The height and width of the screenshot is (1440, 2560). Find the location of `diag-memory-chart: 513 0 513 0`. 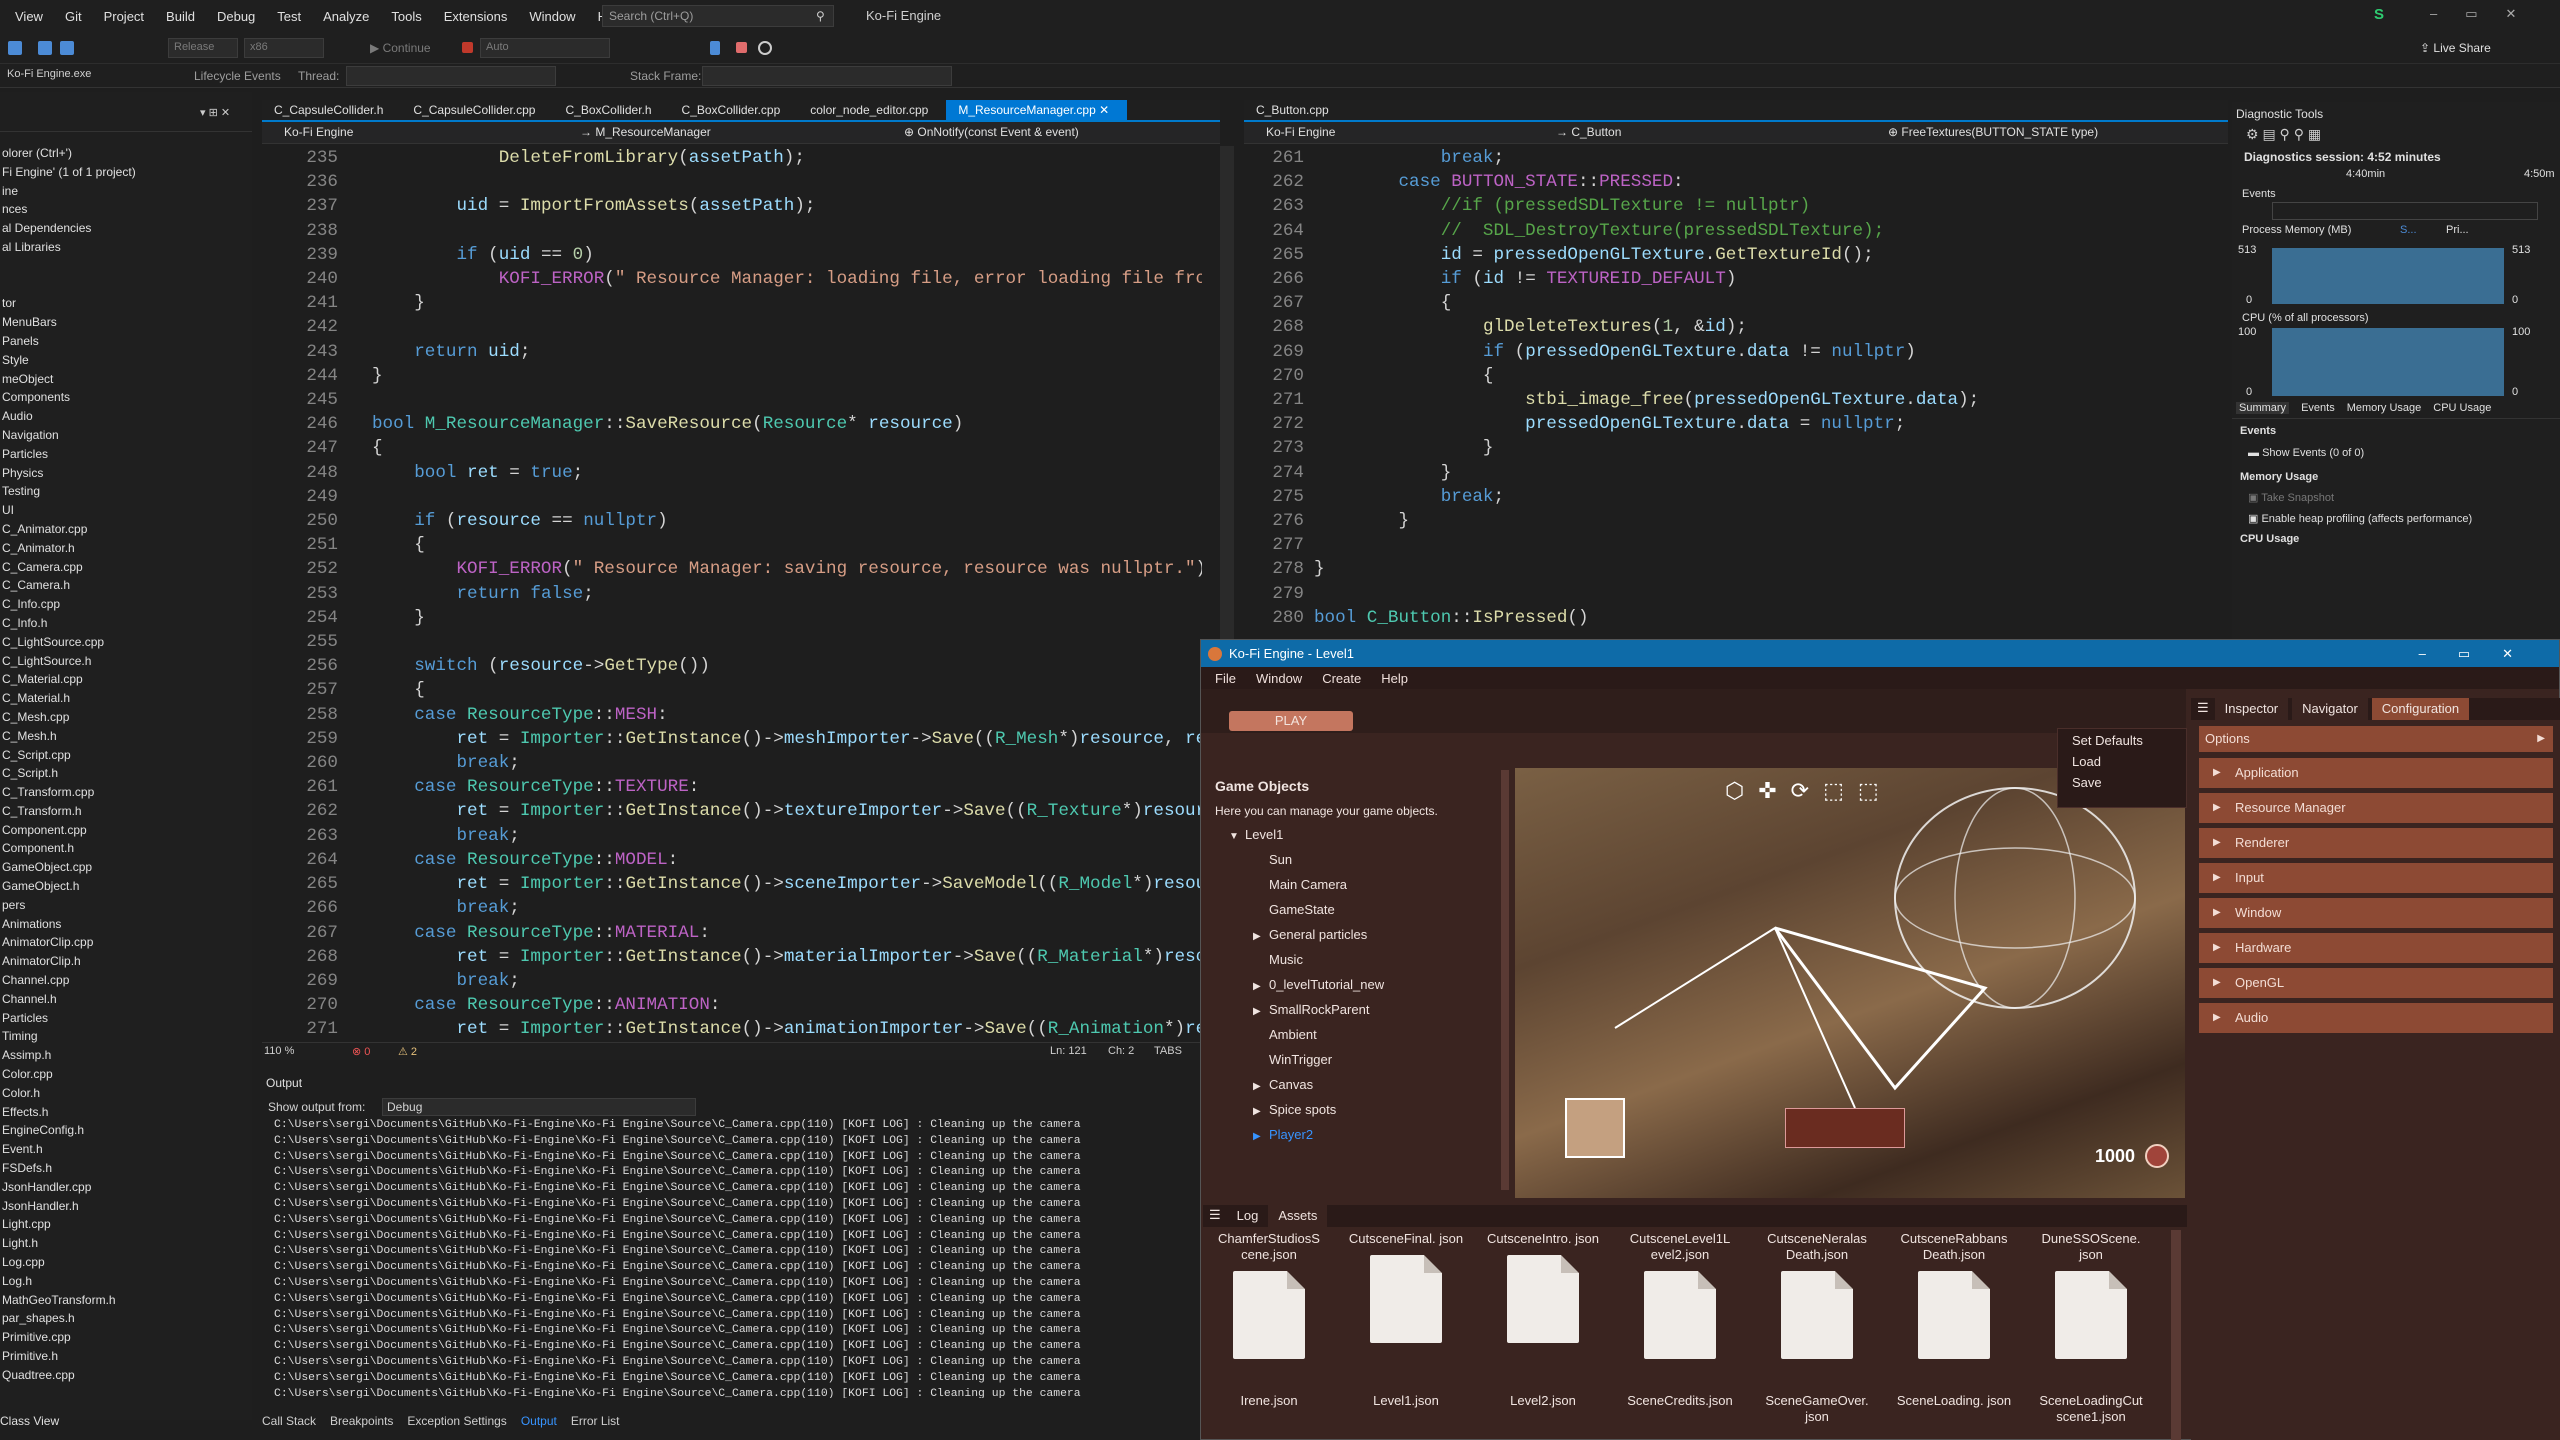

diag-memory-chart: 513 0 513 0 is located at coordinates (2396, 275).